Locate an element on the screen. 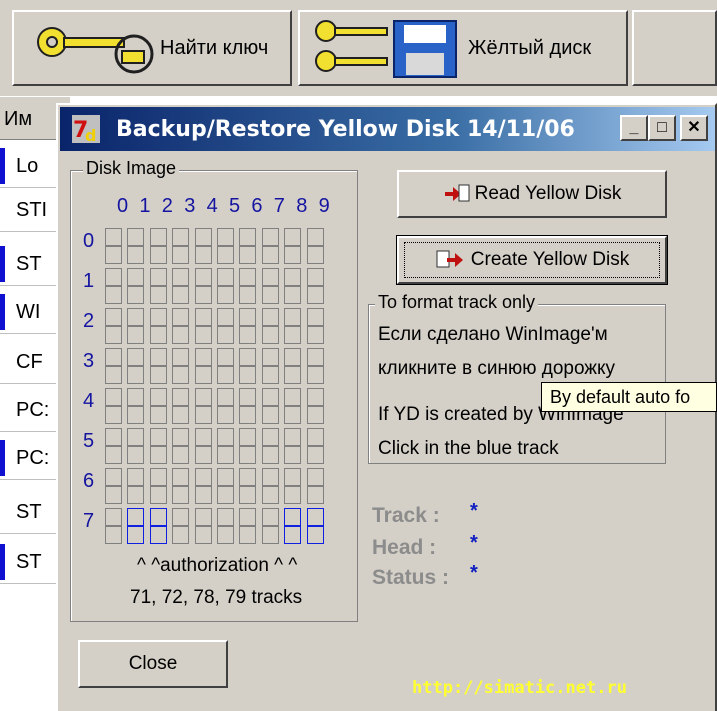  site-url: http://simatic.net.ru is located at coordinates (519, 688).